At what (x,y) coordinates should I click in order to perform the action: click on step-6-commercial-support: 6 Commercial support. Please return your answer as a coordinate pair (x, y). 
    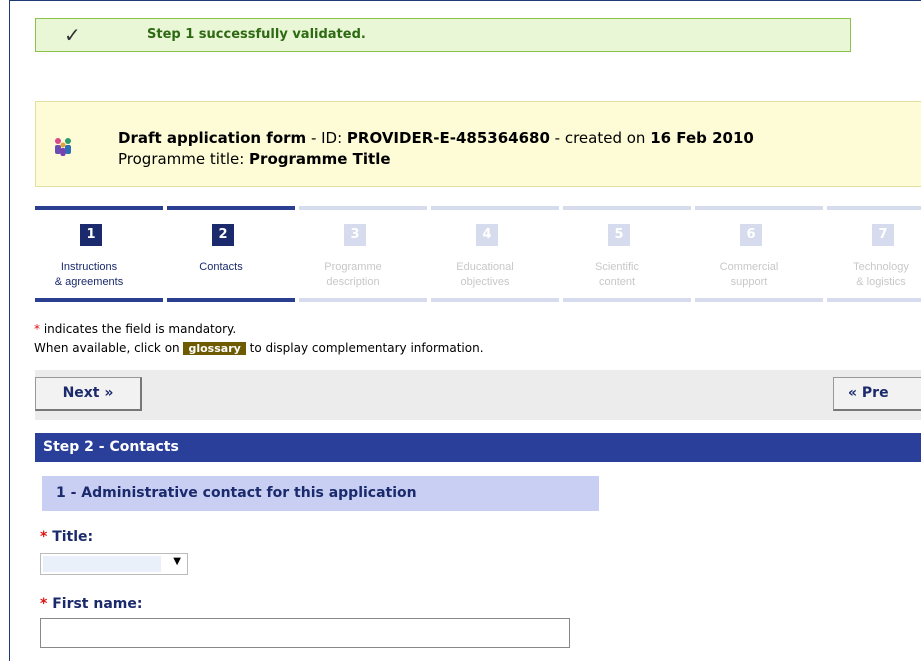
    Looking at the image, I should click on (759, 254).